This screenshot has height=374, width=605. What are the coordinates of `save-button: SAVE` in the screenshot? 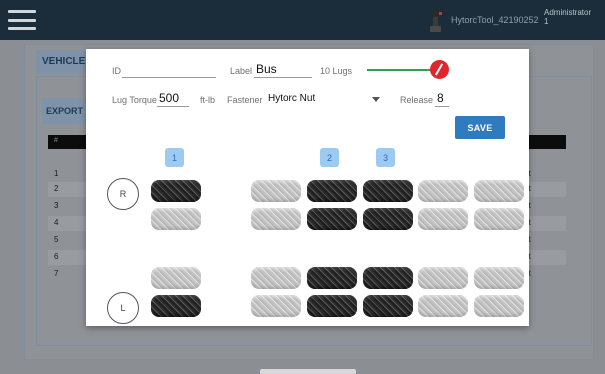 It's located at (480, 127).